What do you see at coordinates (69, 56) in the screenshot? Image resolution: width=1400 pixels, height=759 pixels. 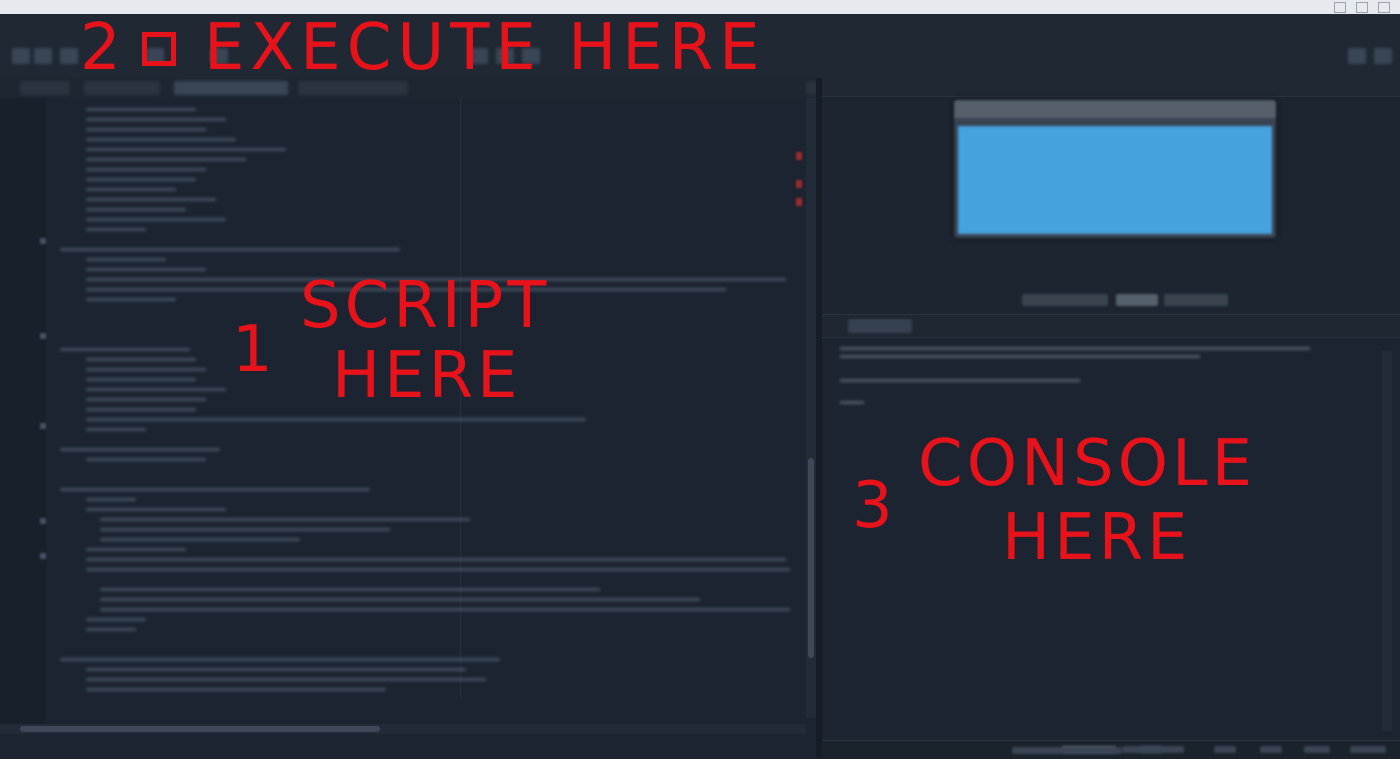 I see `save-icon` at bounding box center [69, 56].